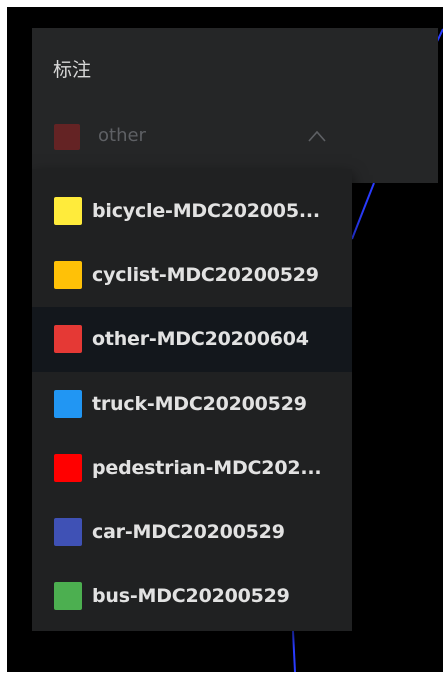 The height and width of the screenshot is (679, 443). I want to click on option-label: cyclist-MDC20200529, so click(205, 275).